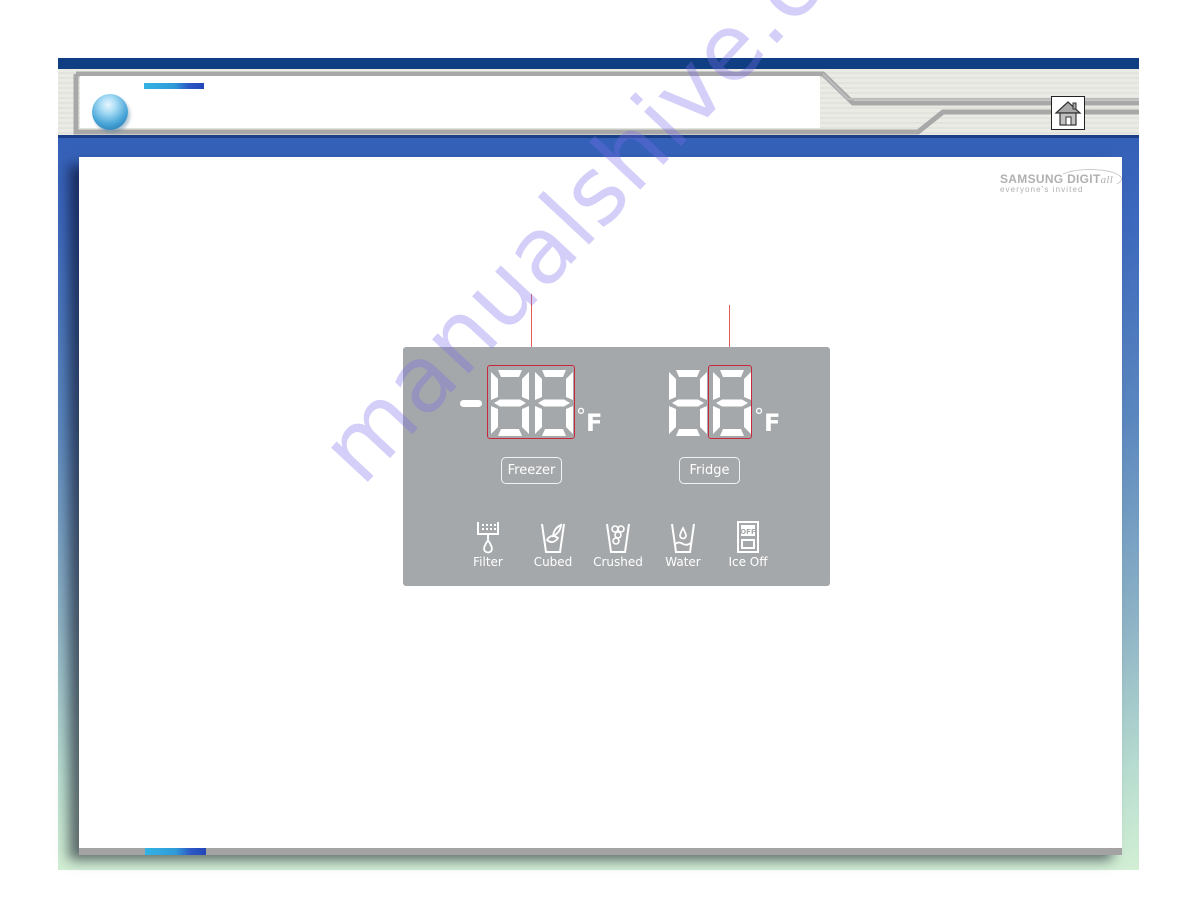  Describe the element at coordinates (598, 102) in the screenshot. I see `header-band` at that location.